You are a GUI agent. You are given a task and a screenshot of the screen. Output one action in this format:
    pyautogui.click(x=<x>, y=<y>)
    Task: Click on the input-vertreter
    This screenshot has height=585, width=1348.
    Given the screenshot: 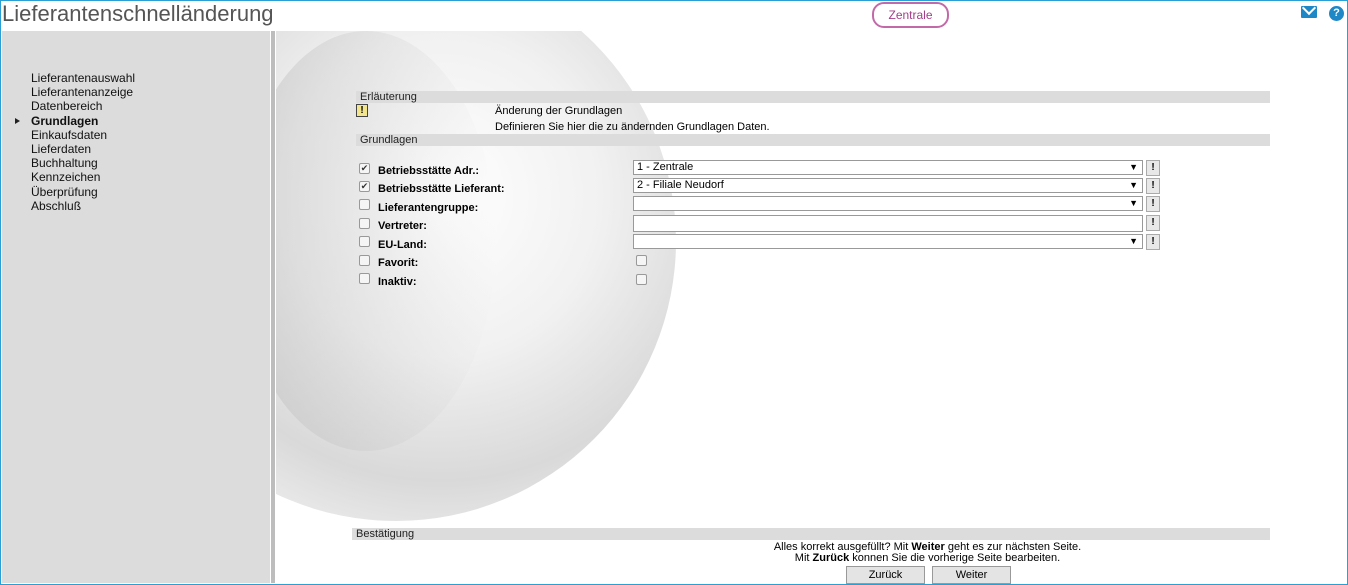 What is the action you would take?
    pyautogui.click(x=888, y=223)
    